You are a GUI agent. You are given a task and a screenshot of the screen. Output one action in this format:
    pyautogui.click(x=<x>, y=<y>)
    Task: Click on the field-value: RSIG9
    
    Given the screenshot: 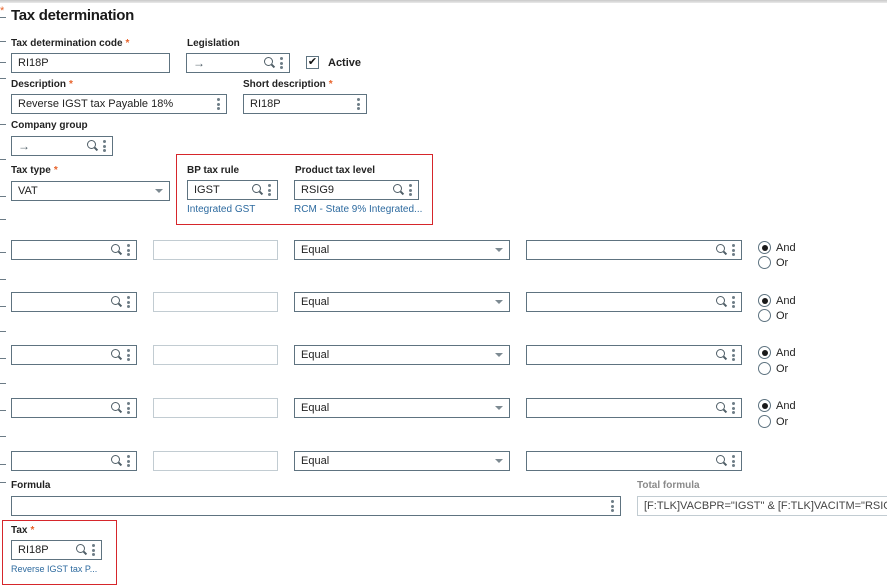 What is the action you would take?
    pyautogui.click(x=318, y=190)
    